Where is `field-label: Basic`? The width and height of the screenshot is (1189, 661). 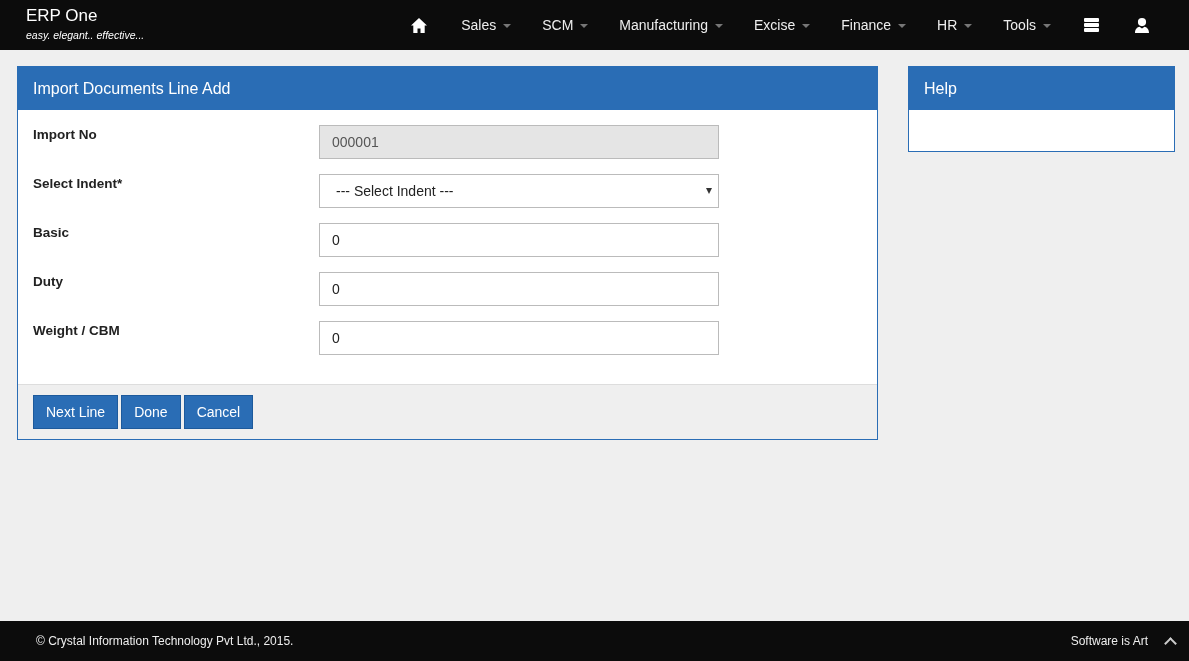 field-label: Basic is located at coordinates (52, 233).